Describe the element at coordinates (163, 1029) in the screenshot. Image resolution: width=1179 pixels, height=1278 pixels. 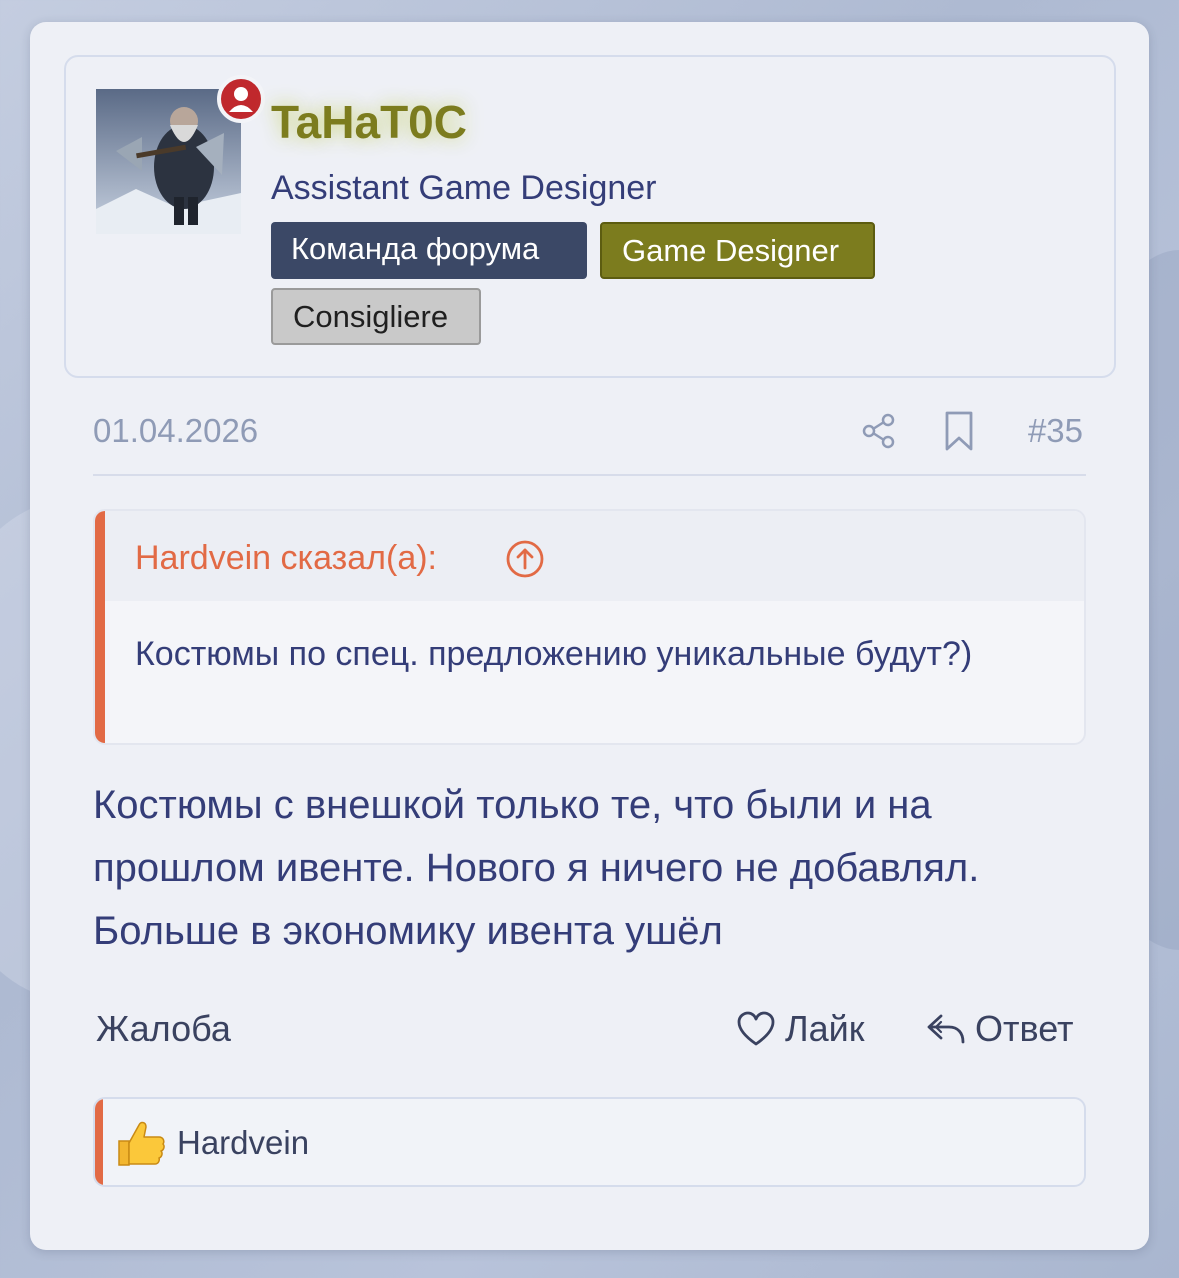
I see `report-button: Жалоба` at that location.